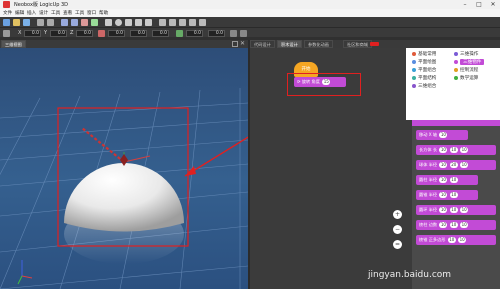  I want to click on category-3d-objects: 三维物件, so click(469, 62).